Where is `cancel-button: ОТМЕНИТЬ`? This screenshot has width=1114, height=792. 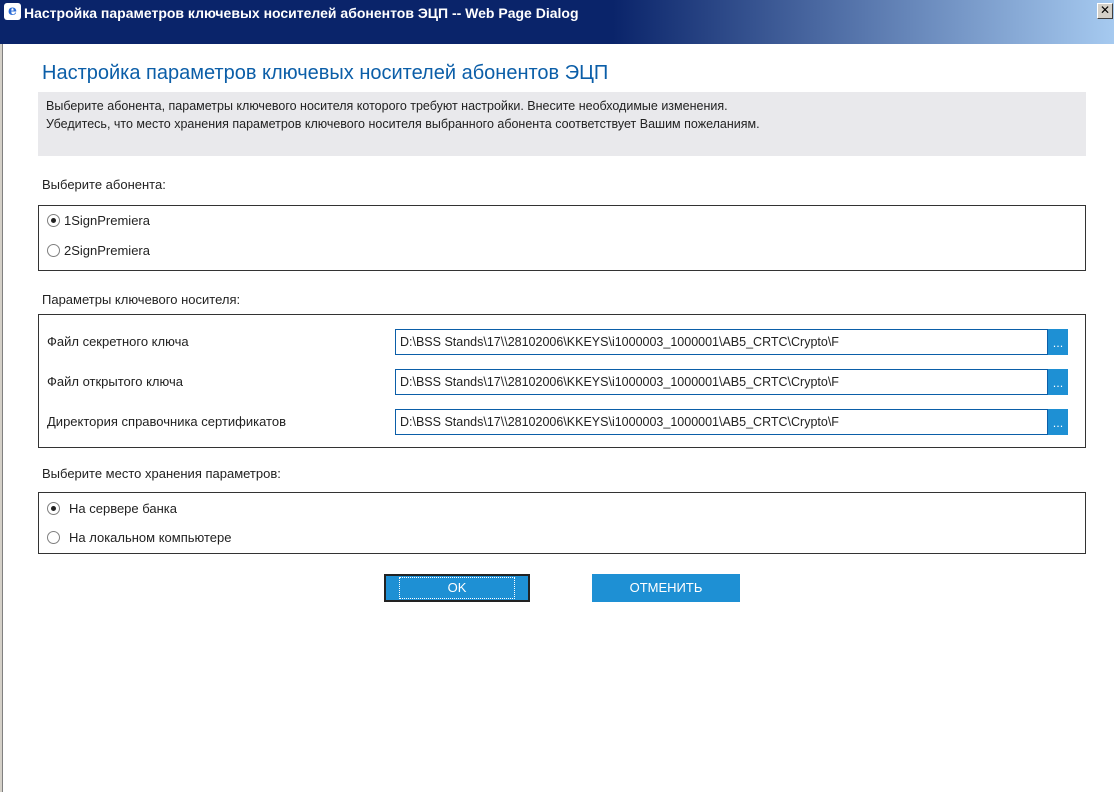
cancel-button: ОТМЕНИТЬ is located at coordinates (666, 588).